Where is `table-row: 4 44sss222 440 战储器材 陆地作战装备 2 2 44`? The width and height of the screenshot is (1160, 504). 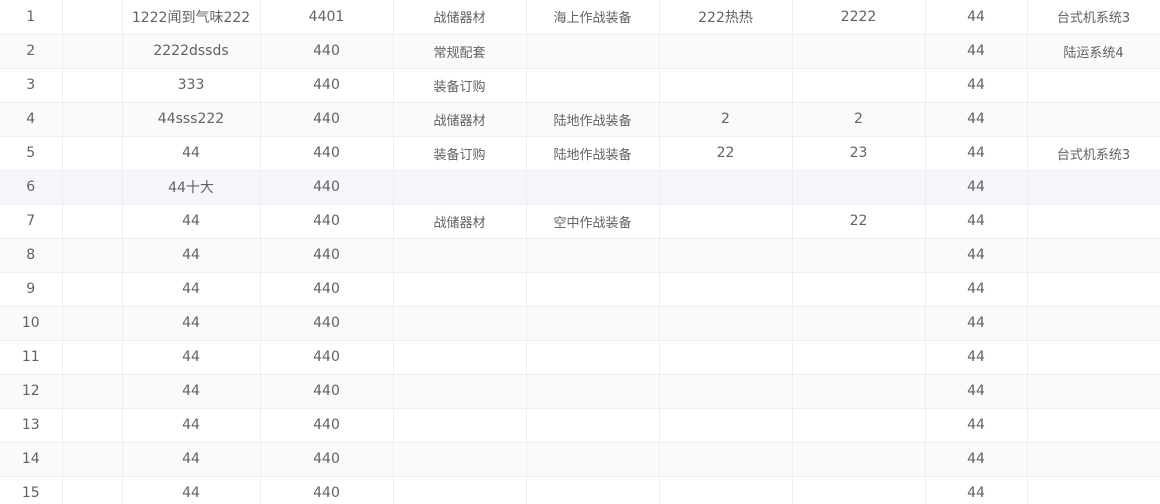 table-row: 4 44sss222 440 战储器材 陆地作战装备 2 2 44 is located at coordinates (580, 119).